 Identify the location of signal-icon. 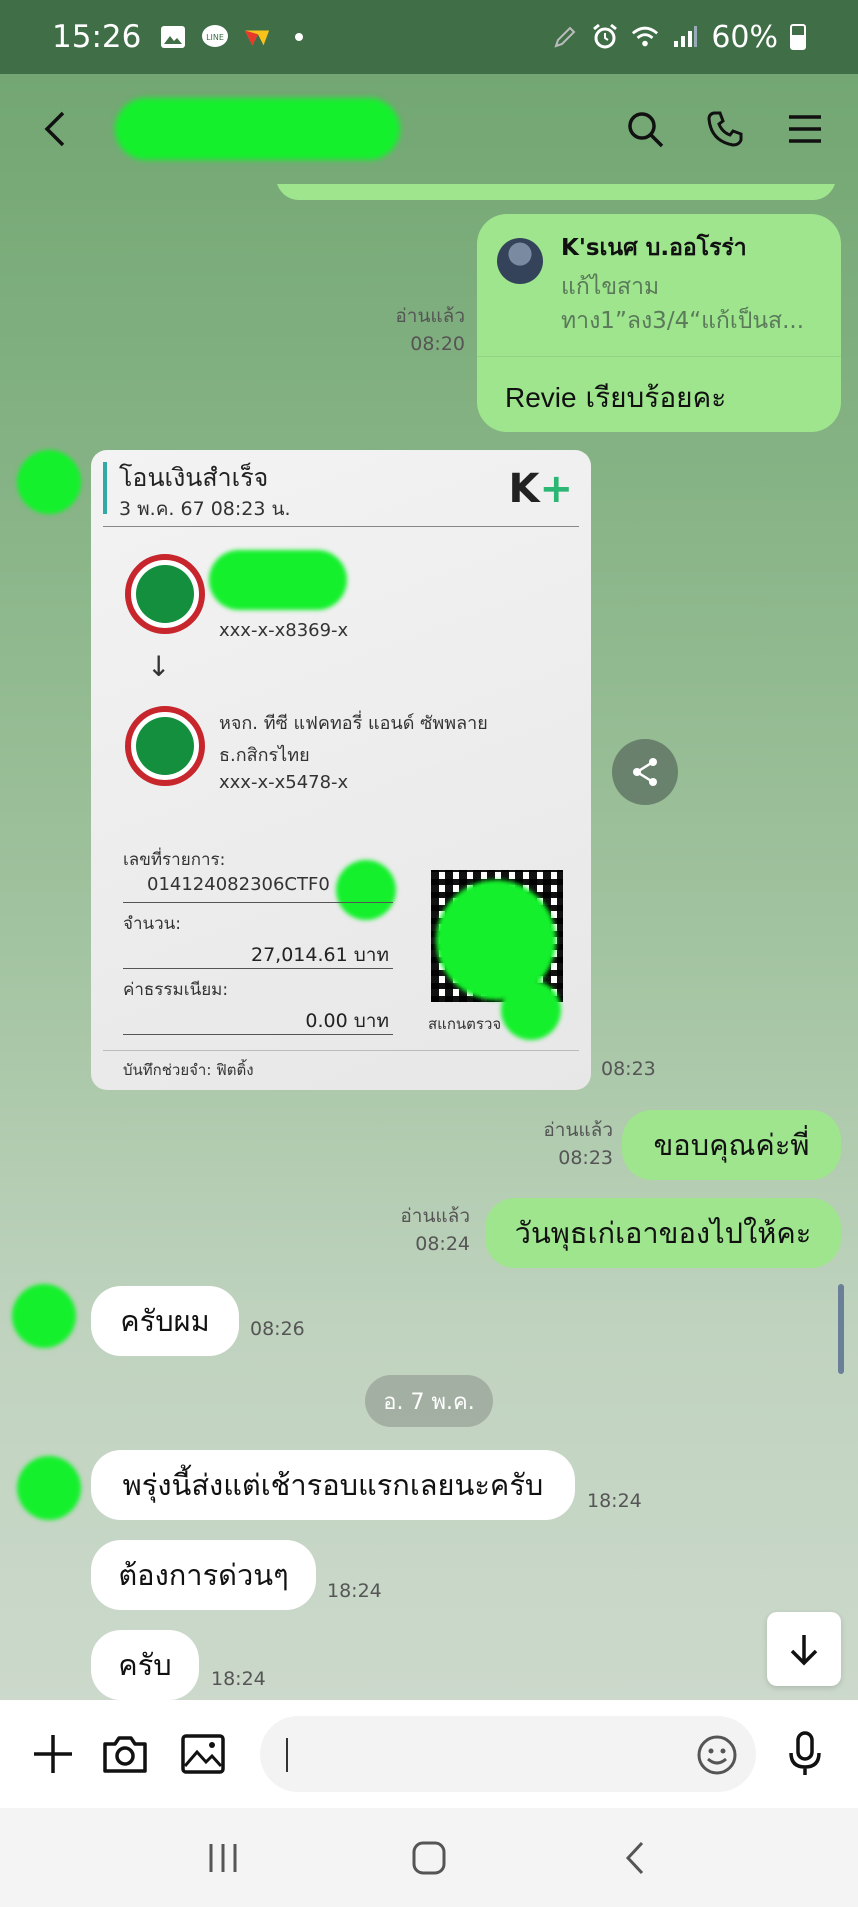
(685, 37).